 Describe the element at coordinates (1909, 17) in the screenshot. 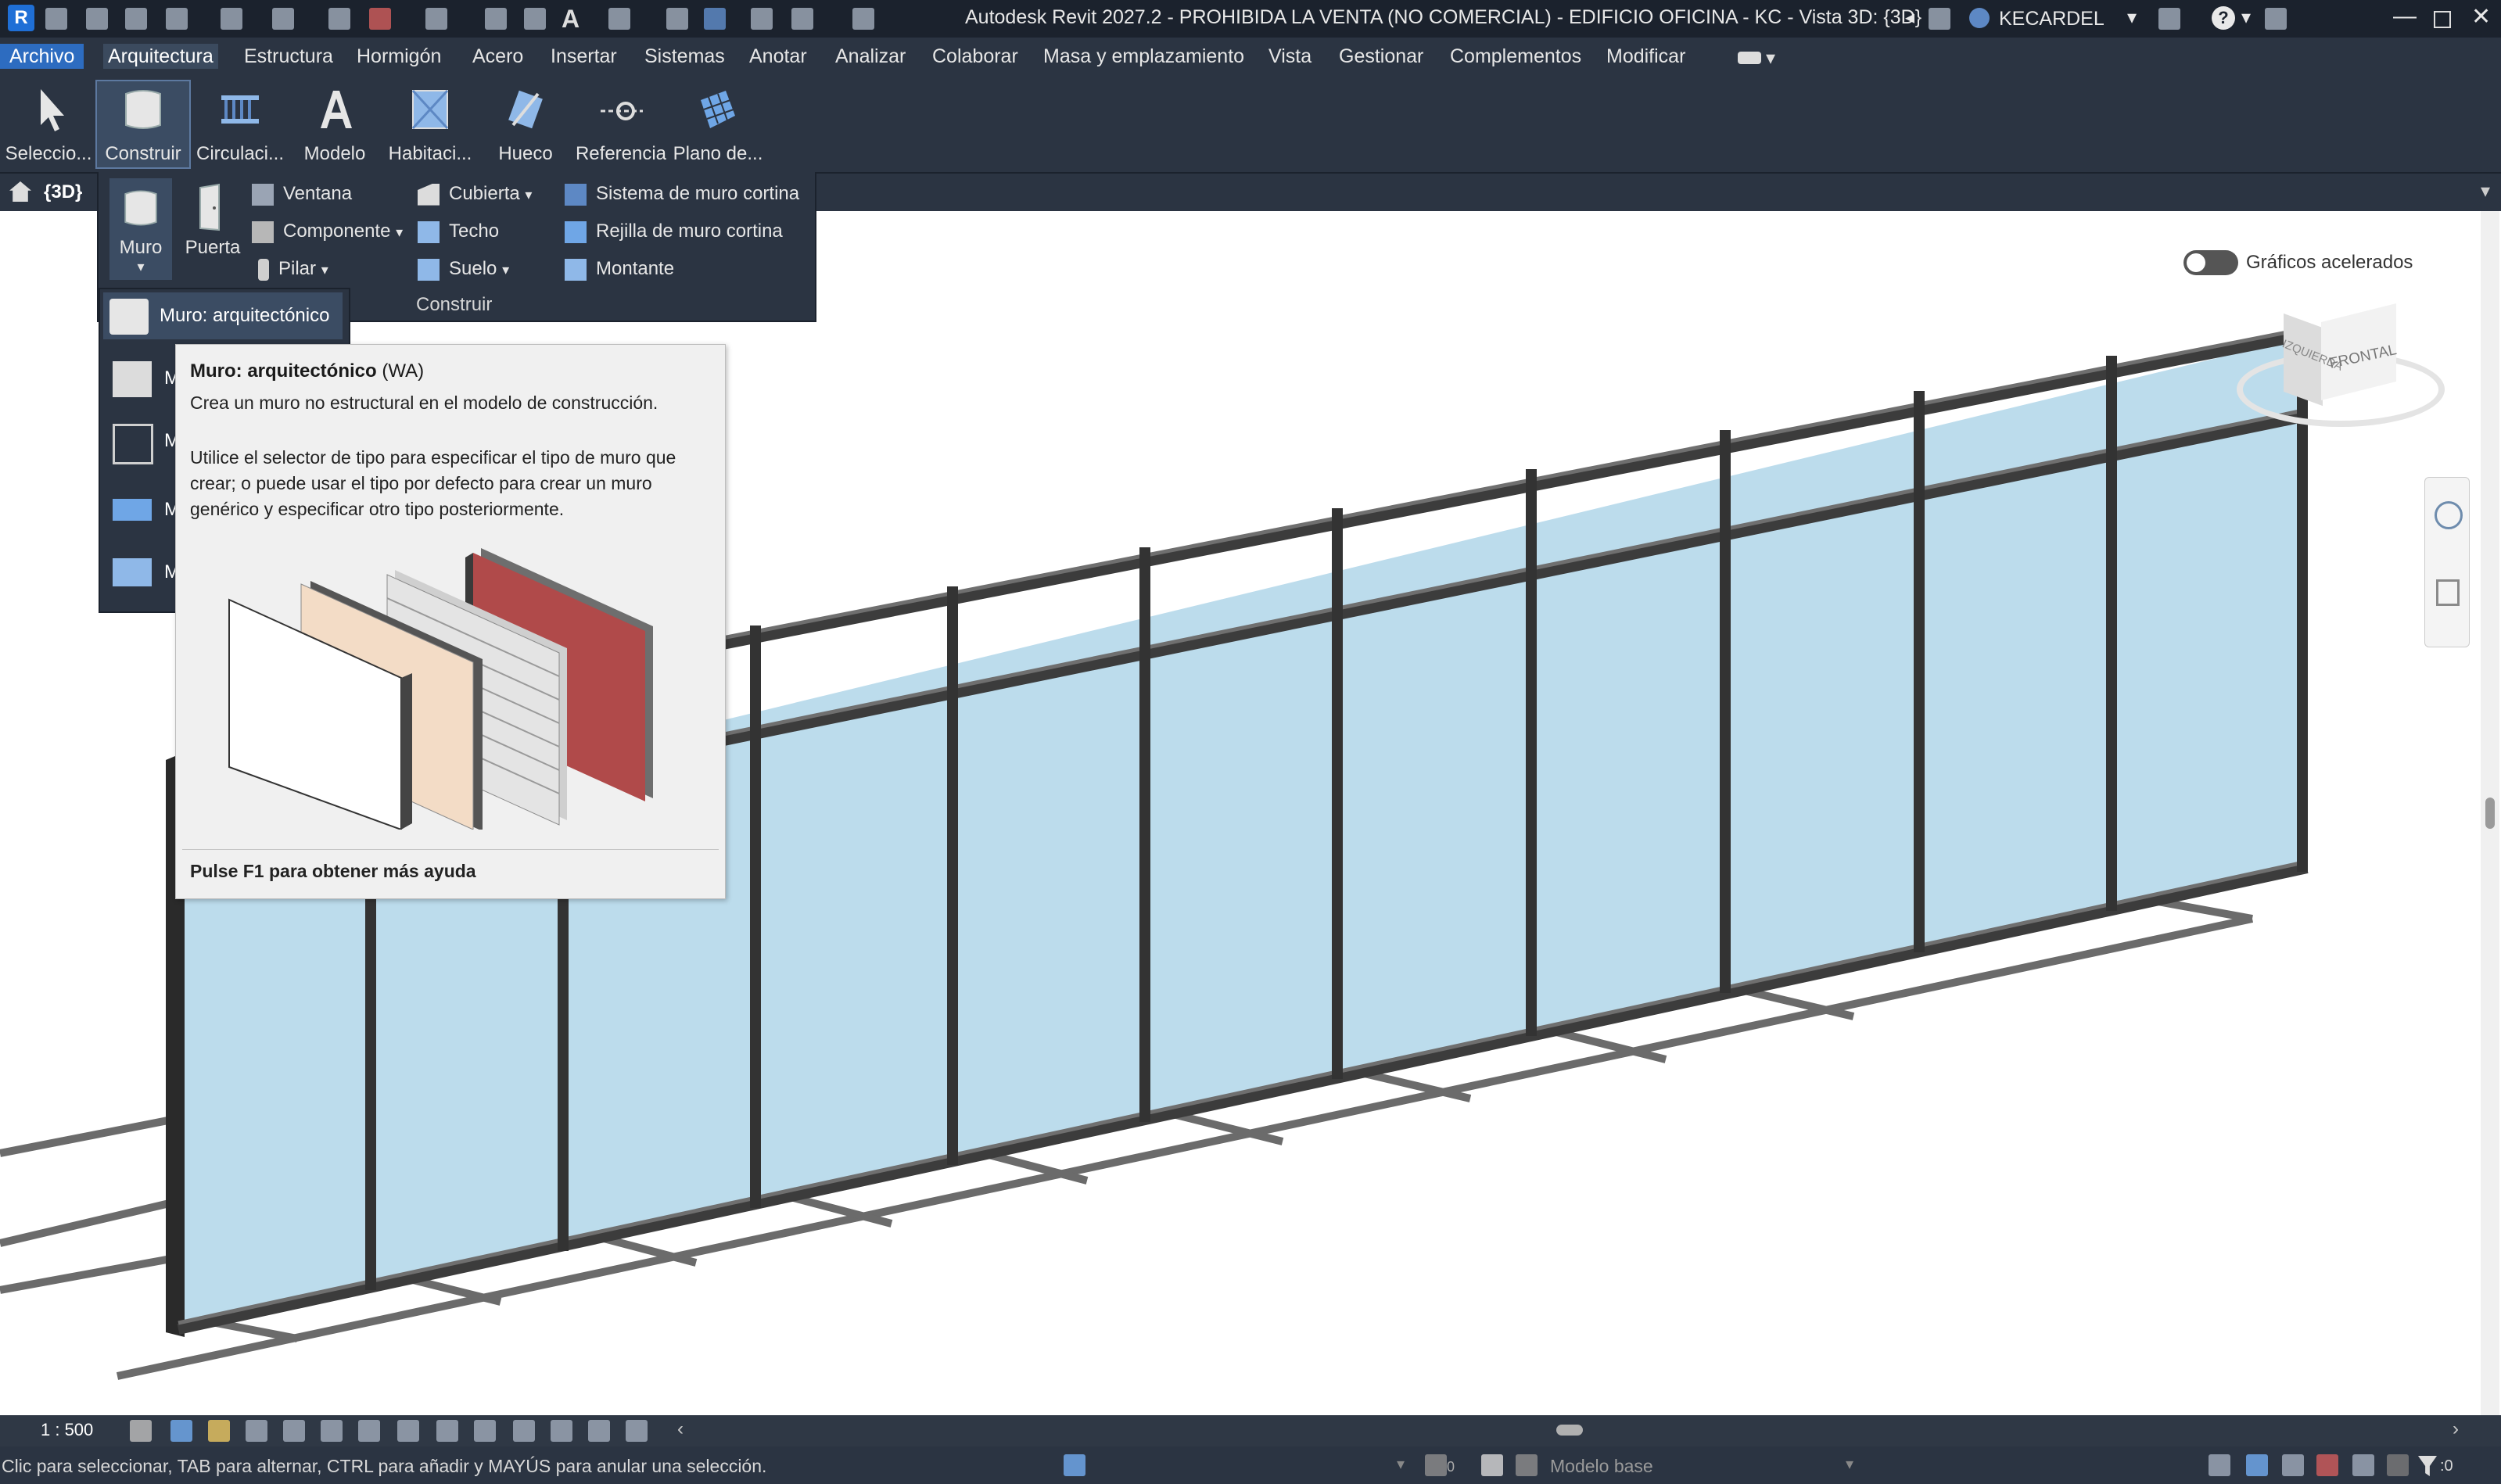

I see `nav-arrow-left-icon: ◂` at that location.